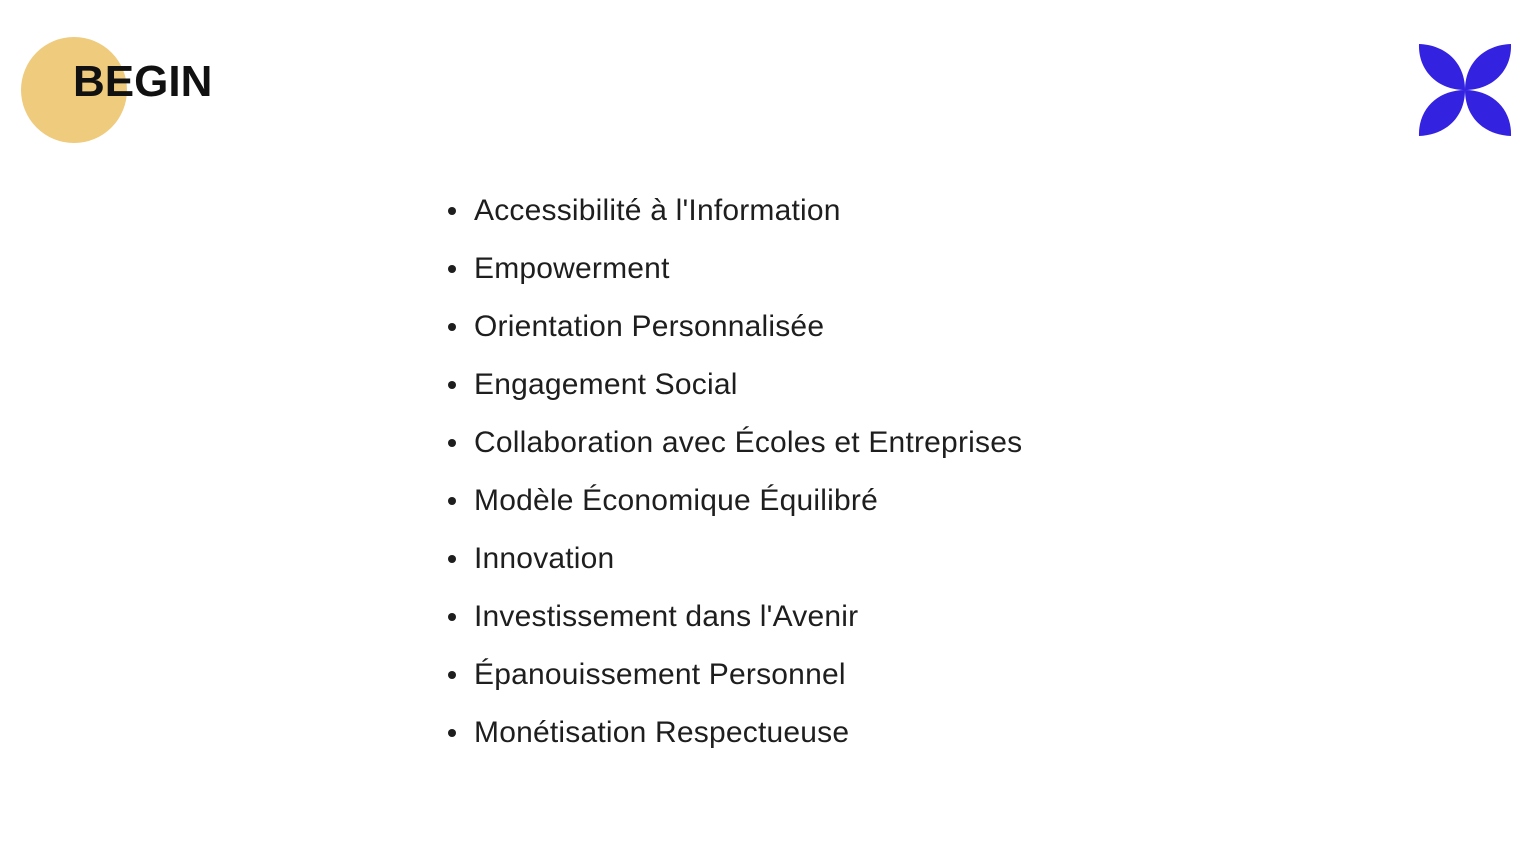  What do you see at coordinates (1465, 90) in the screenshot?
I see `flower-logo-icon` at bounding box center [1465, 90].